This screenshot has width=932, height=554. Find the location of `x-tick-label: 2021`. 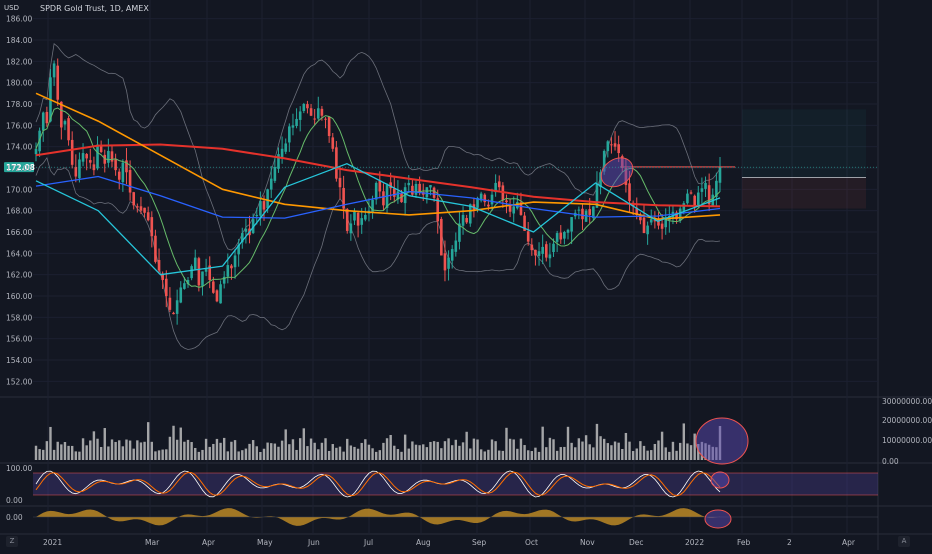

x-tick-label: 2021 is located at coordinates (52, 542).